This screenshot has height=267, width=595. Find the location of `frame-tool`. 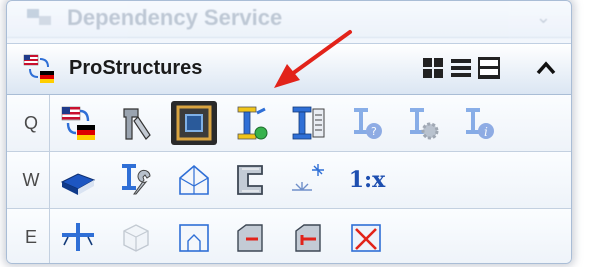

frame-tool is located at coordinates (194, 123).